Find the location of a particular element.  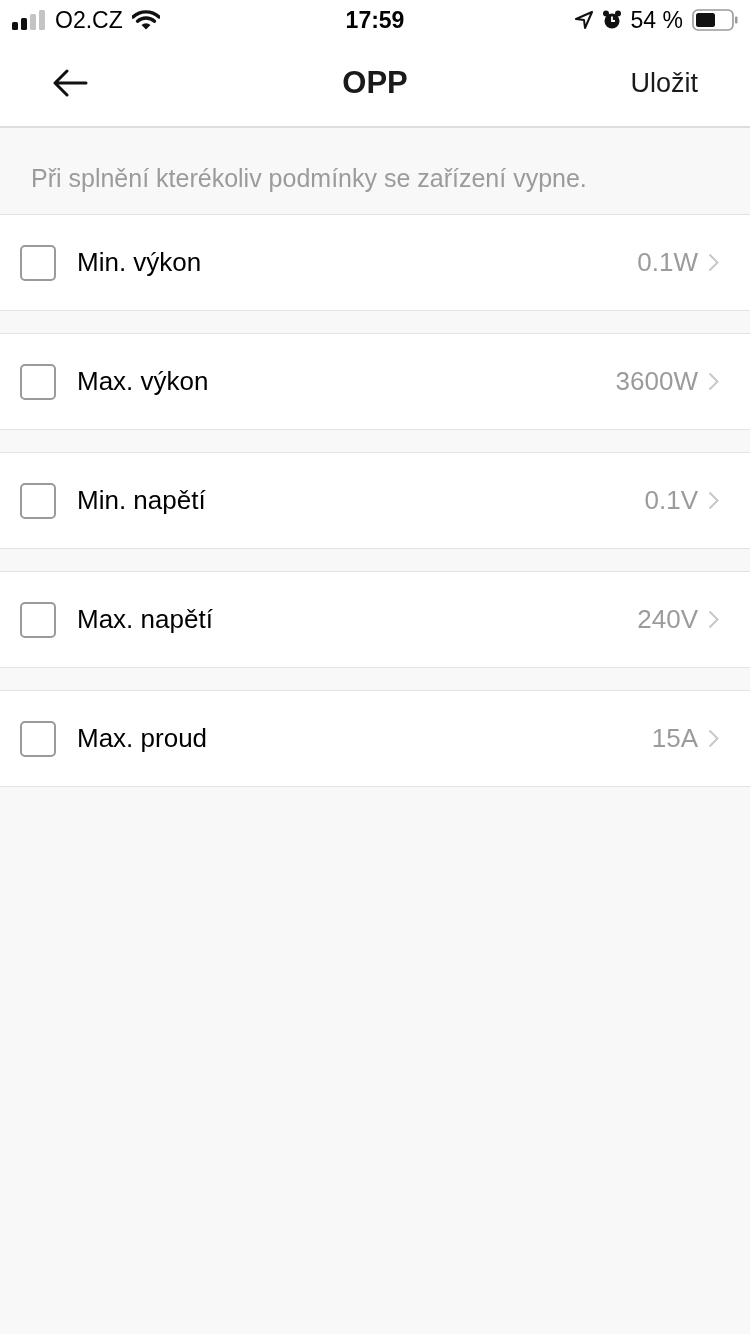

page-title: OPP is located at coordinates (375, 82).